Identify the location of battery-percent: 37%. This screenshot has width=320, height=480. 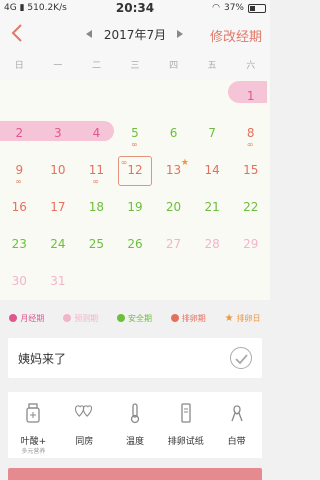
(233, 8).